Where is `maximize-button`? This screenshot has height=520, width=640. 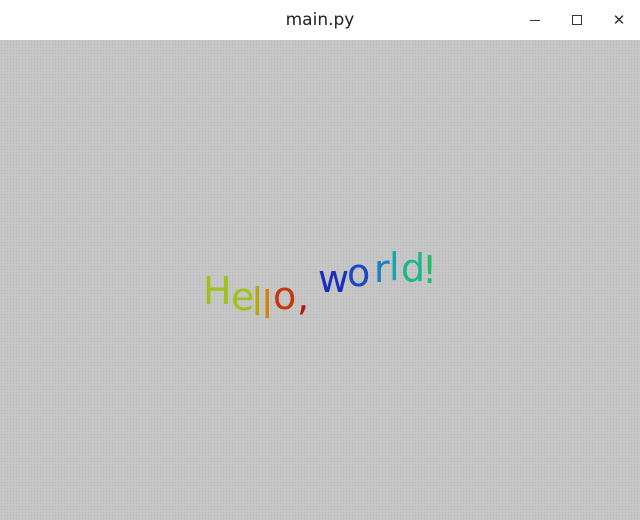 maximize-button is located at coordinates (577, 20).